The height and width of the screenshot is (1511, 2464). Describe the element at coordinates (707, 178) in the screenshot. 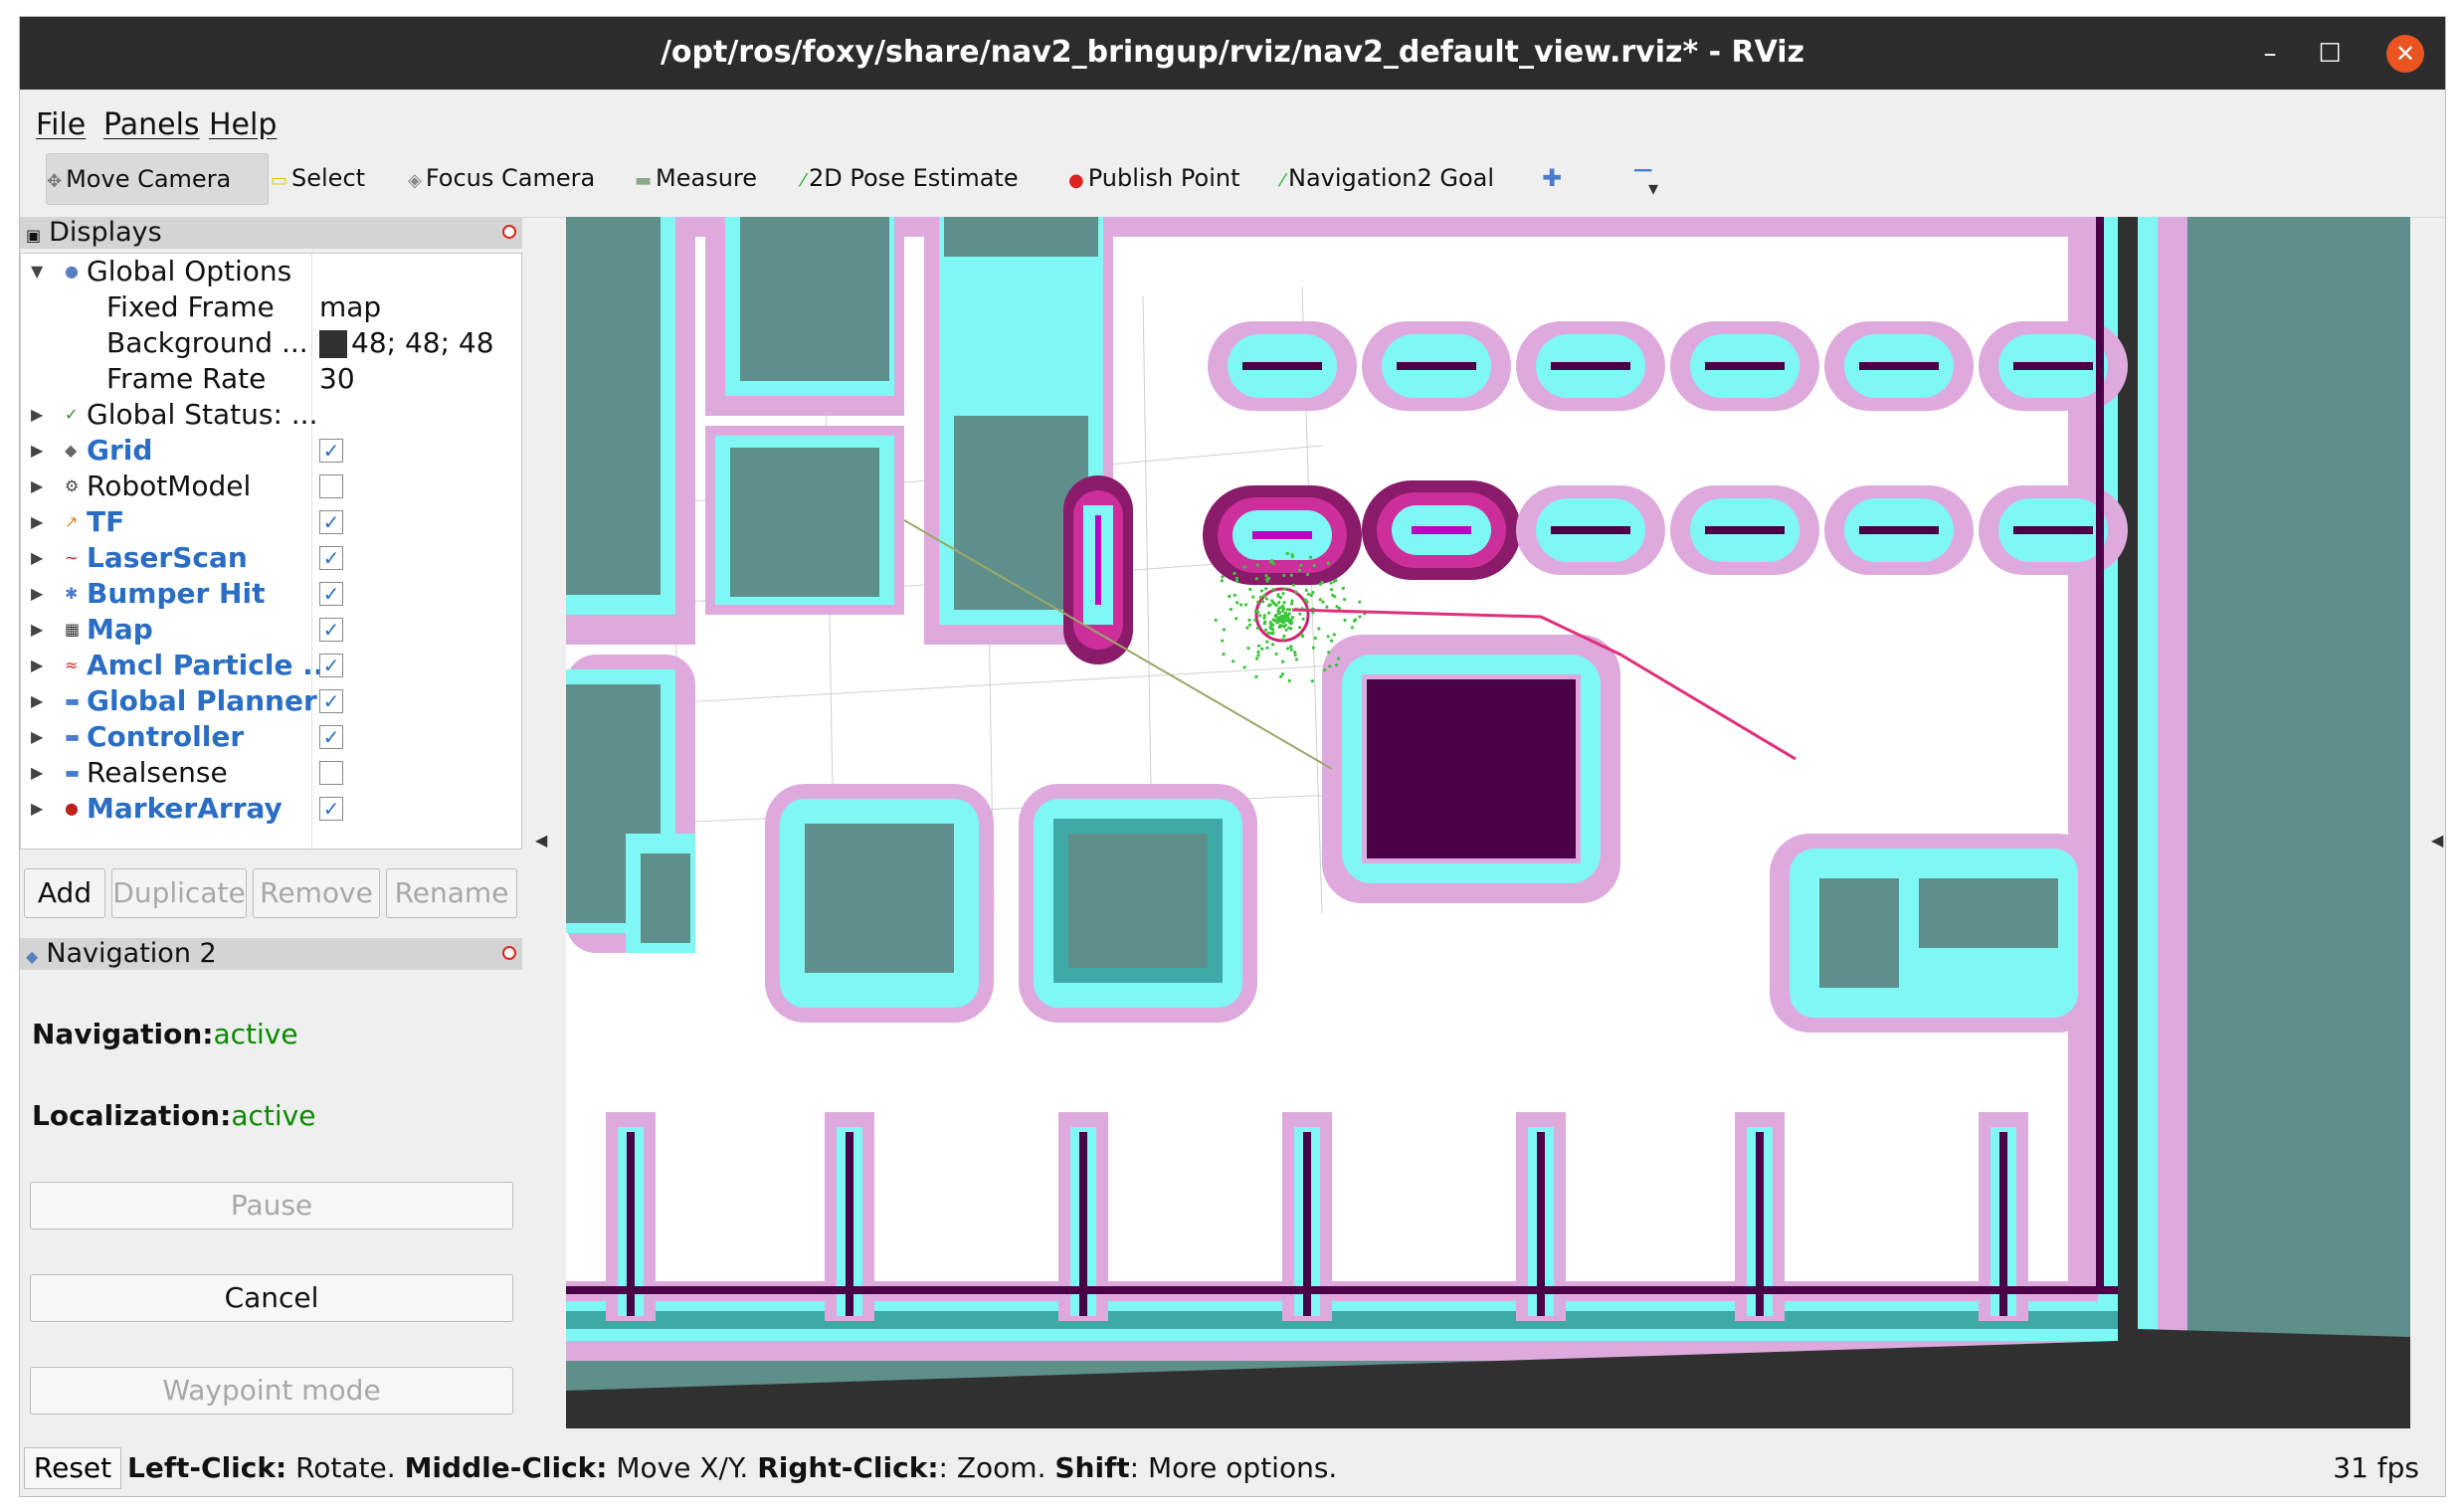

I see `measure-label: Measure` at that location.